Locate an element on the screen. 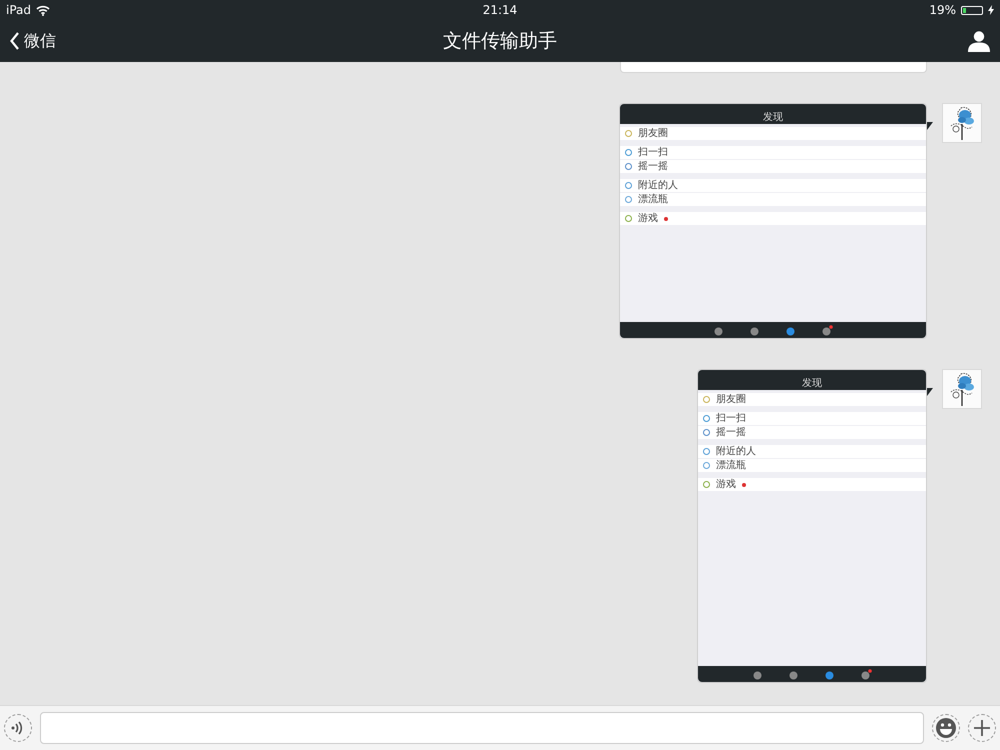 The image size is (1000, 750). battery-icon is located at coordinates (972, 10).